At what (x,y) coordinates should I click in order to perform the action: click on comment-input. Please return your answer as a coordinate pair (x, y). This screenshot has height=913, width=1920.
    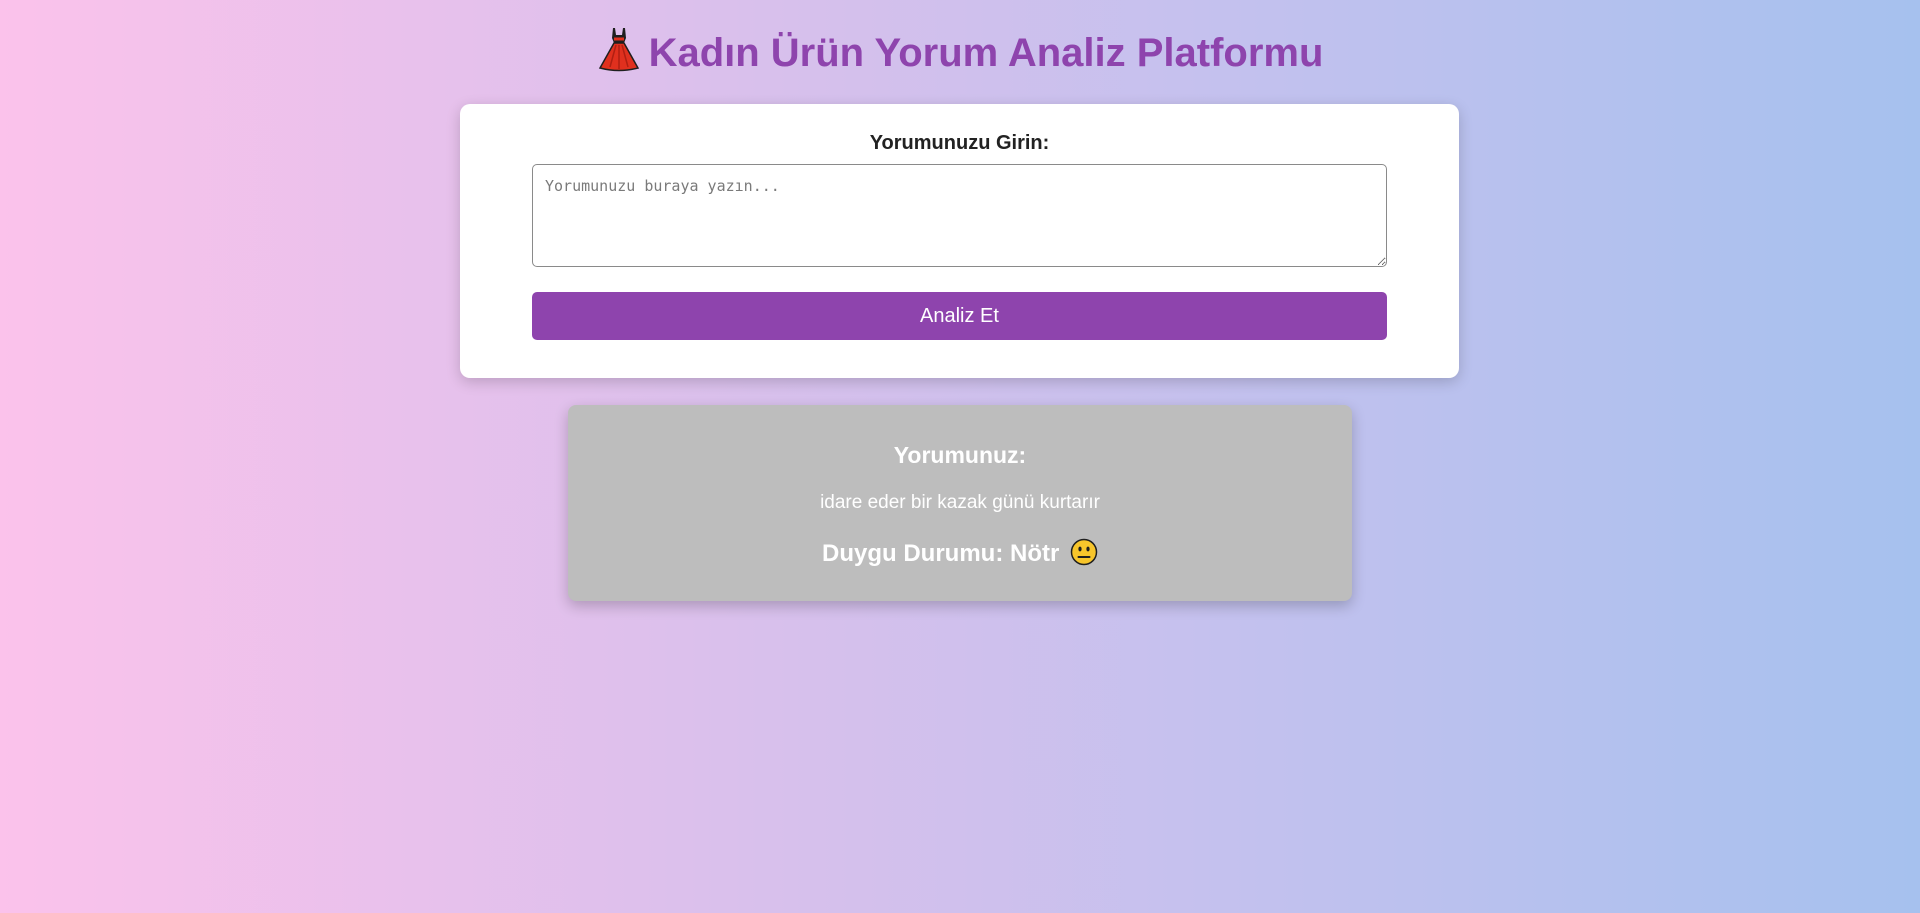
    Looking at the image, I should click on (959, 215).